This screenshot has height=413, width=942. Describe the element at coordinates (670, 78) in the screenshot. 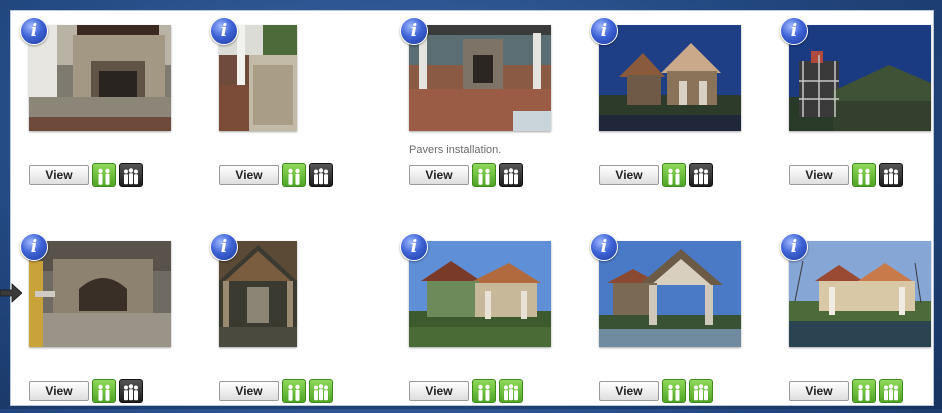

I see `pavilion-framing-thumbnail` at that location.